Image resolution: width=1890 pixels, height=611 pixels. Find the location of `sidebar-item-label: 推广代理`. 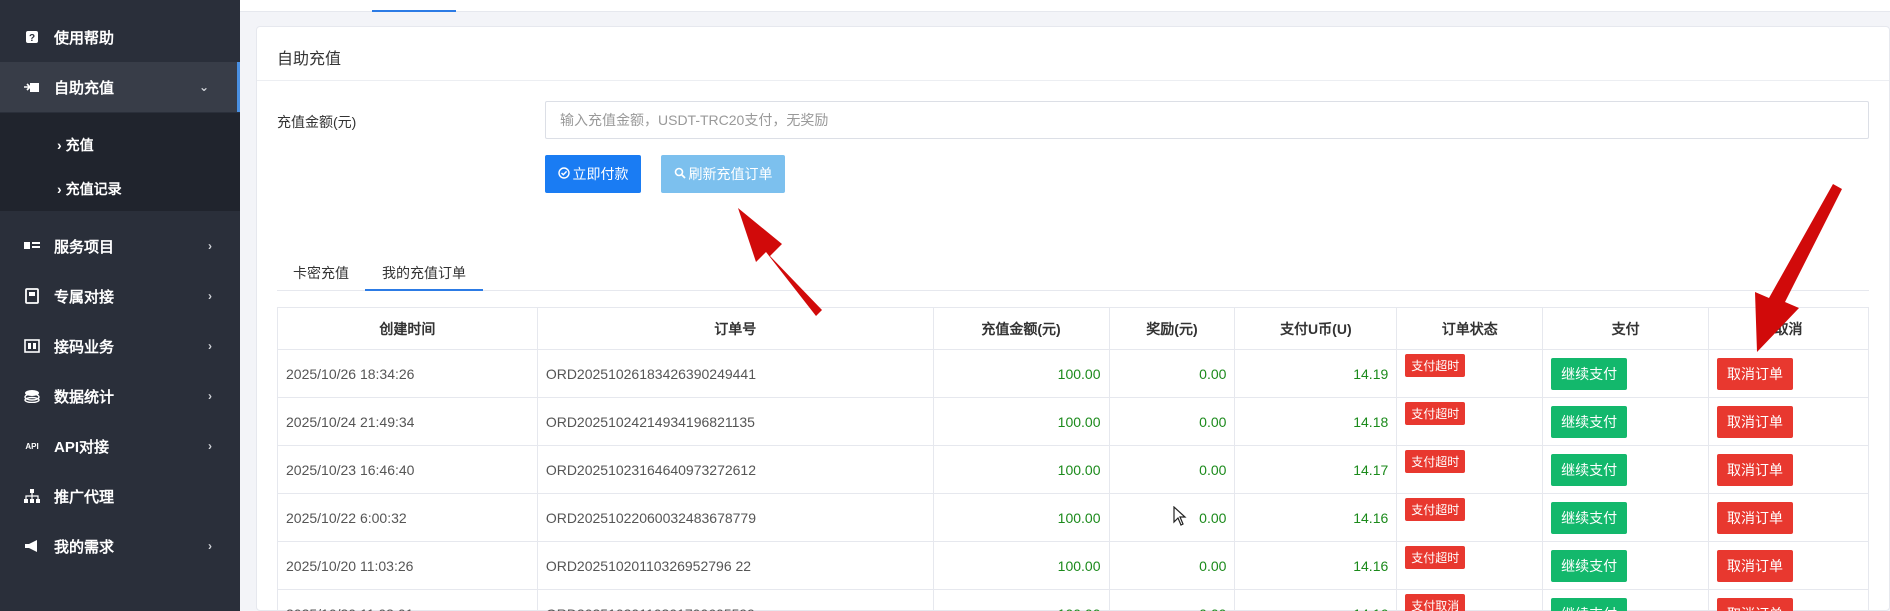

sidebar-item-label: 推广代理 is located at coordinates (84, 497).